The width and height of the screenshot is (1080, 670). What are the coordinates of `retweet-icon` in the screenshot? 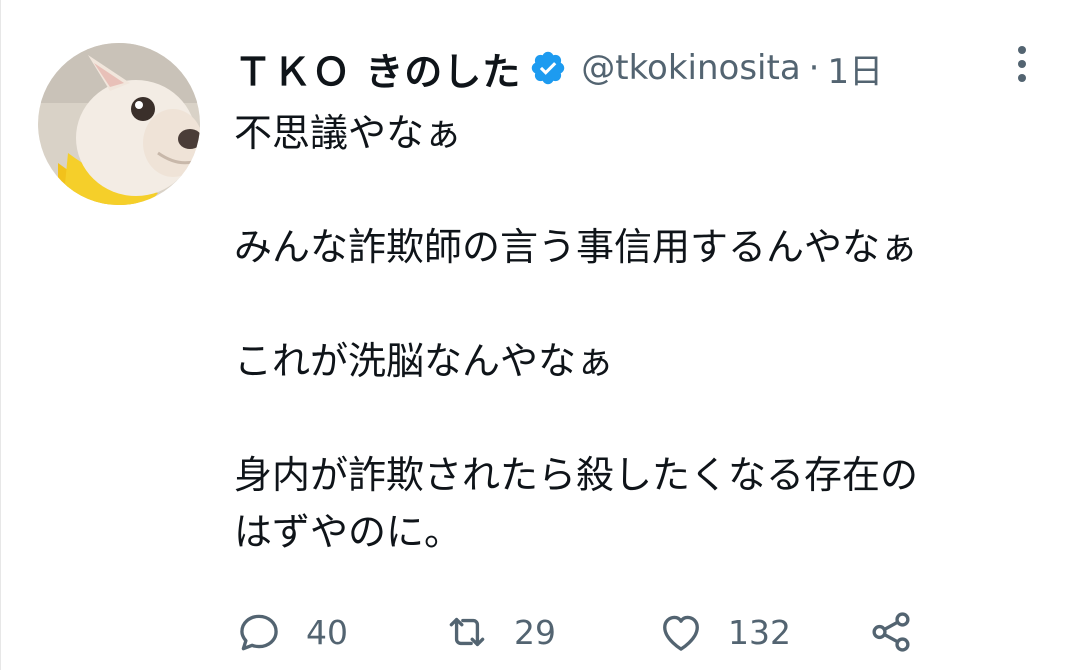 It's located at (467, 632).